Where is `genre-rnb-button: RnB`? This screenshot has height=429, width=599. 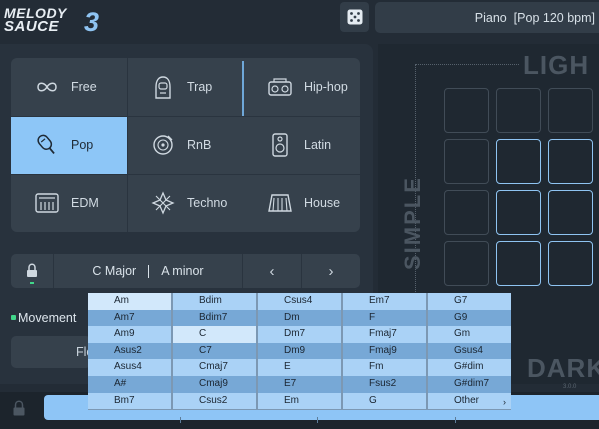 genre-rnb-button: RnB is located at coordinates (185, 145).